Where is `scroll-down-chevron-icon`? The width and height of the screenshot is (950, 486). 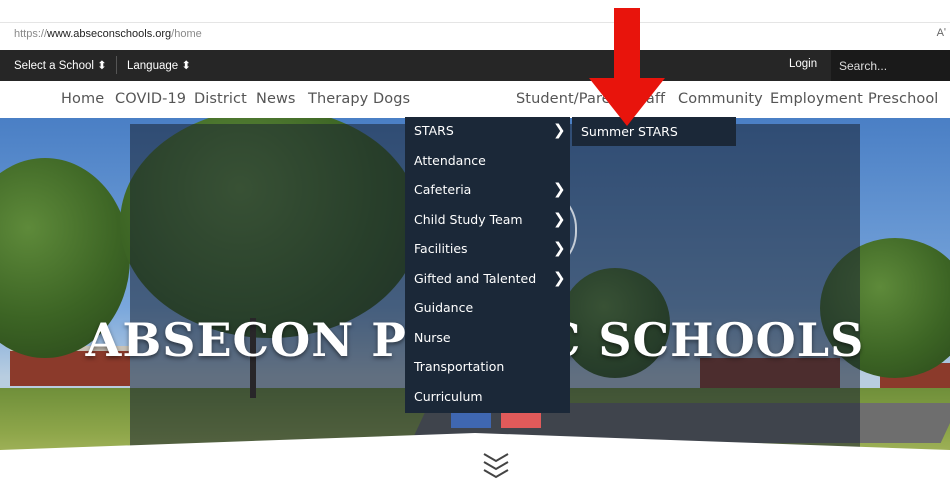
scroll-down-chevron-icon is located at coordinates (496, 465).